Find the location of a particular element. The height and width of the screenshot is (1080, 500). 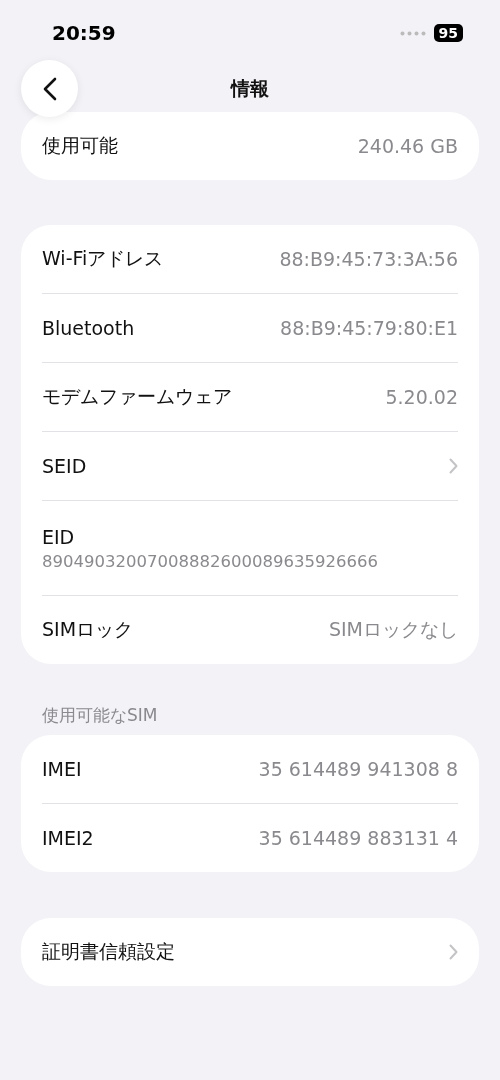

row-label: SIMロック is located at coordinates (88, 629).